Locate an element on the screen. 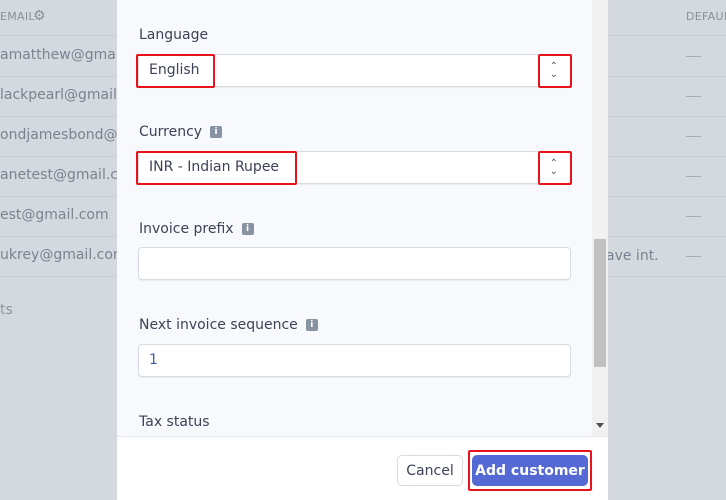  email-cell: est@gmail.com is located at coordinates (54, 215).